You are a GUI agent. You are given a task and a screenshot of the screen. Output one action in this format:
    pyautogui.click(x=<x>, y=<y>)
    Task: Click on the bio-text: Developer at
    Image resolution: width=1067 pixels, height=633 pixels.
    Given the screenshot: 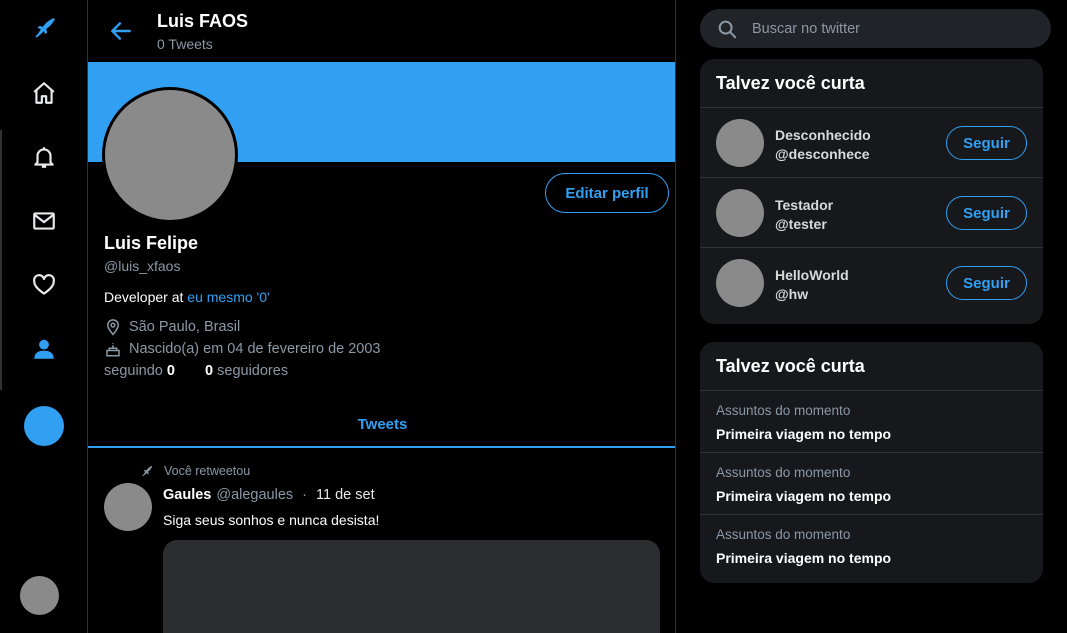 What is the action you would take?
    pyautogui.click(x=146, y=297)
    